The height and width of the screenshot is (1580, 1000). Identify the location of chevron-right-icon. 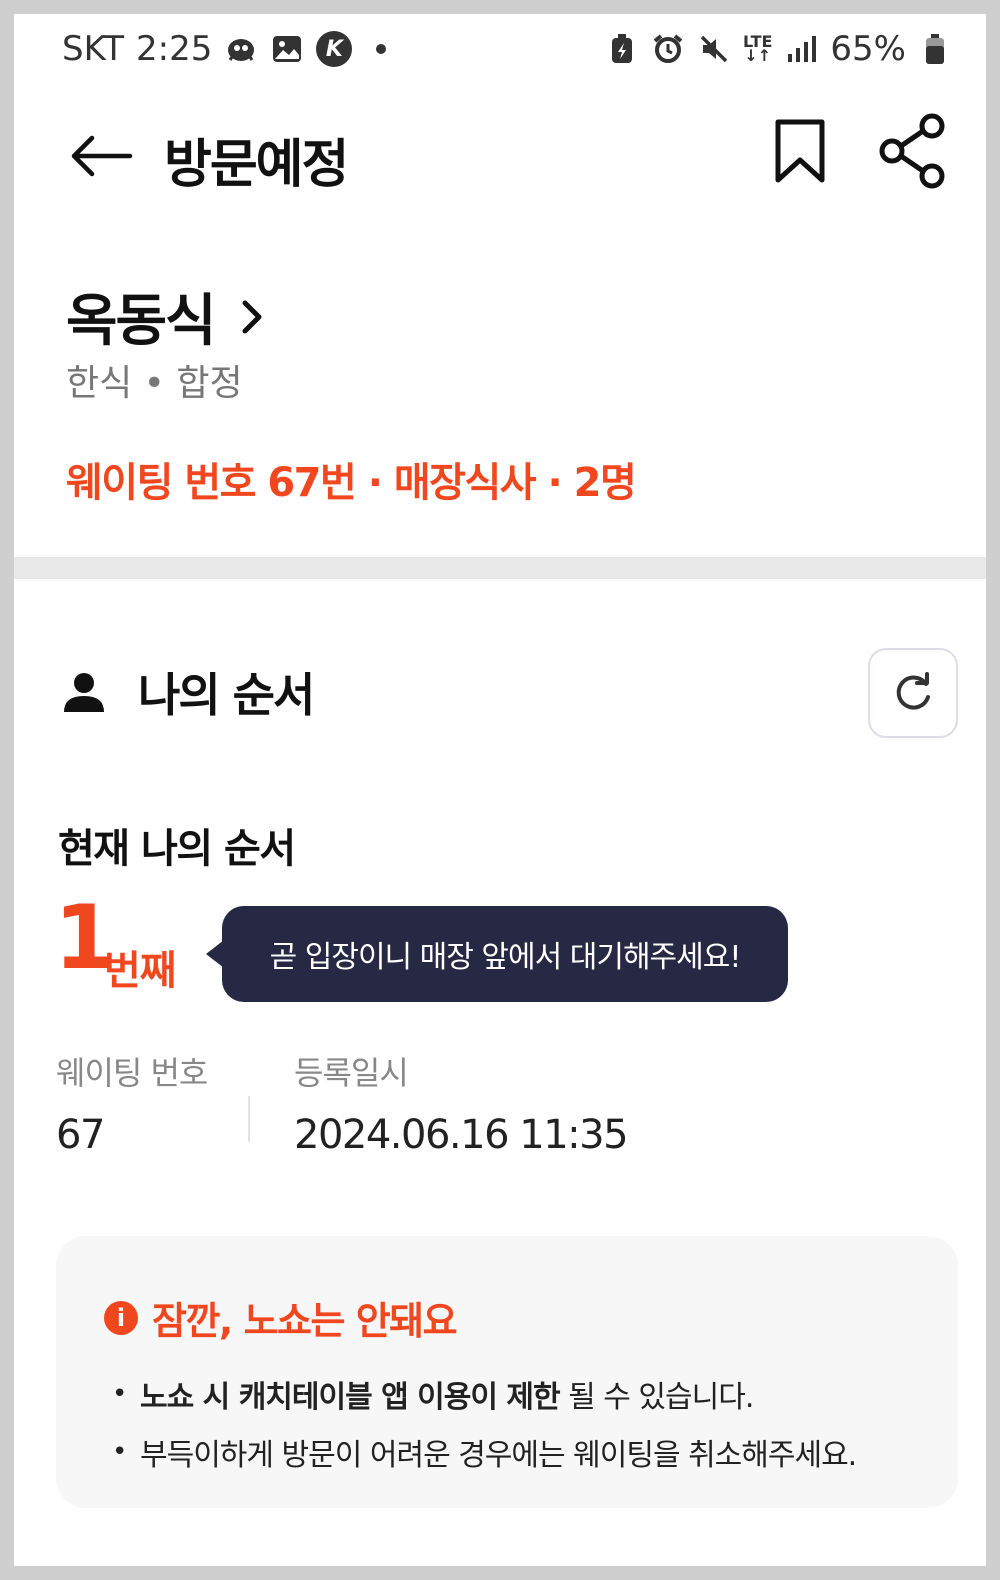
(252, 316).